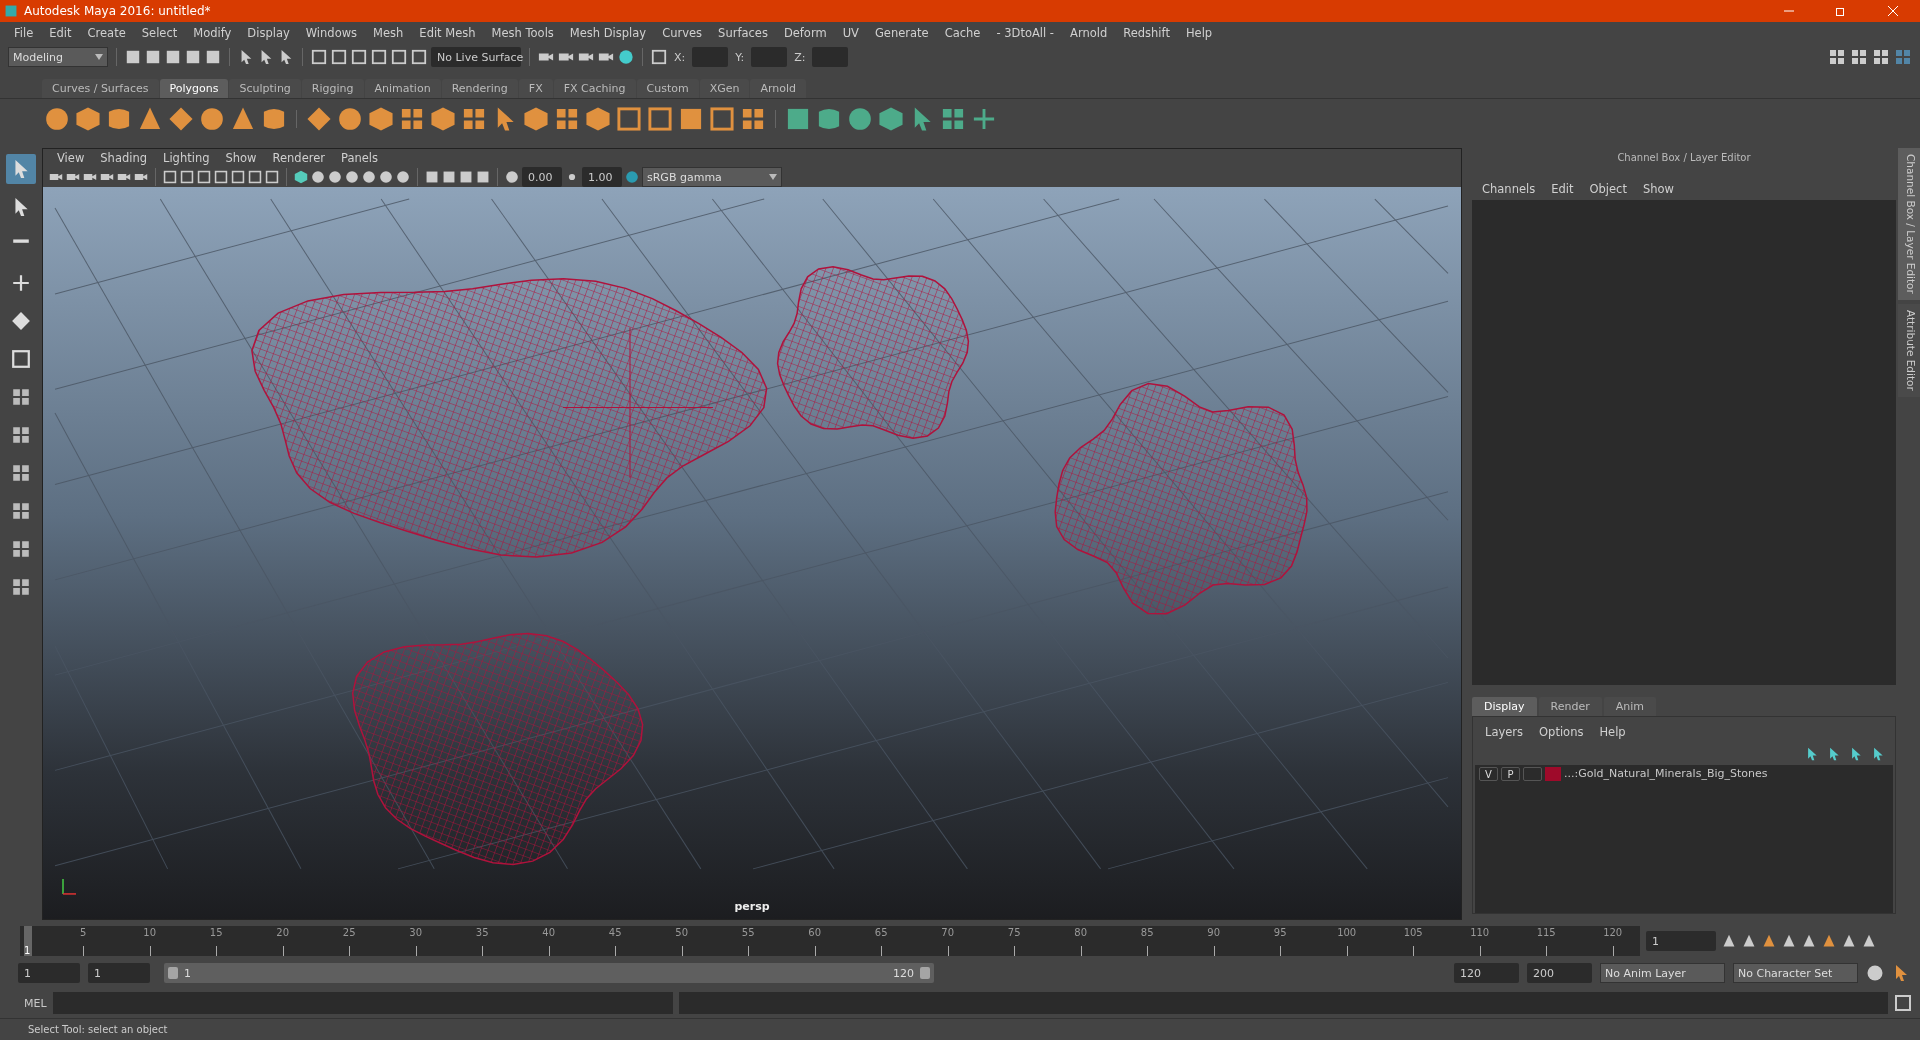 The height and width of the screenshot is (1040, 1920). Describe the element at coordinates (778, 88) in the screenshot. I see `shelf-tab: Arnold` at that location.